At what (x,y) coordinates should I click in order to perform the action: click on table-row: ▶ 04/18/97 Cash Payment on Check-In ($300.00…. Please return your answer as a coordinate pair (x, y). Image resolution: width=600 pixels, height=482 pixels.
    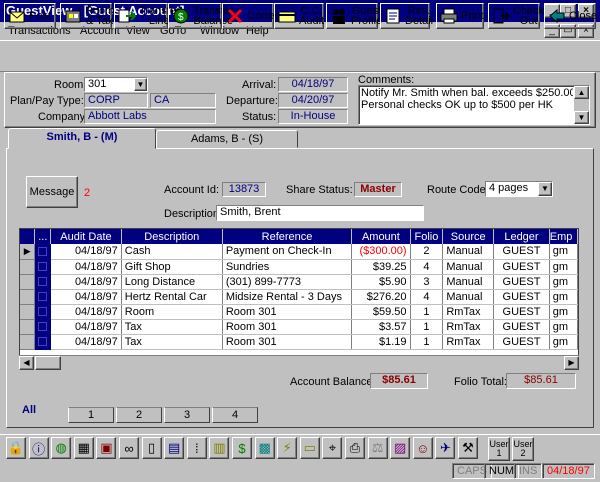
    Looking at the image, I should click on (299, 252).